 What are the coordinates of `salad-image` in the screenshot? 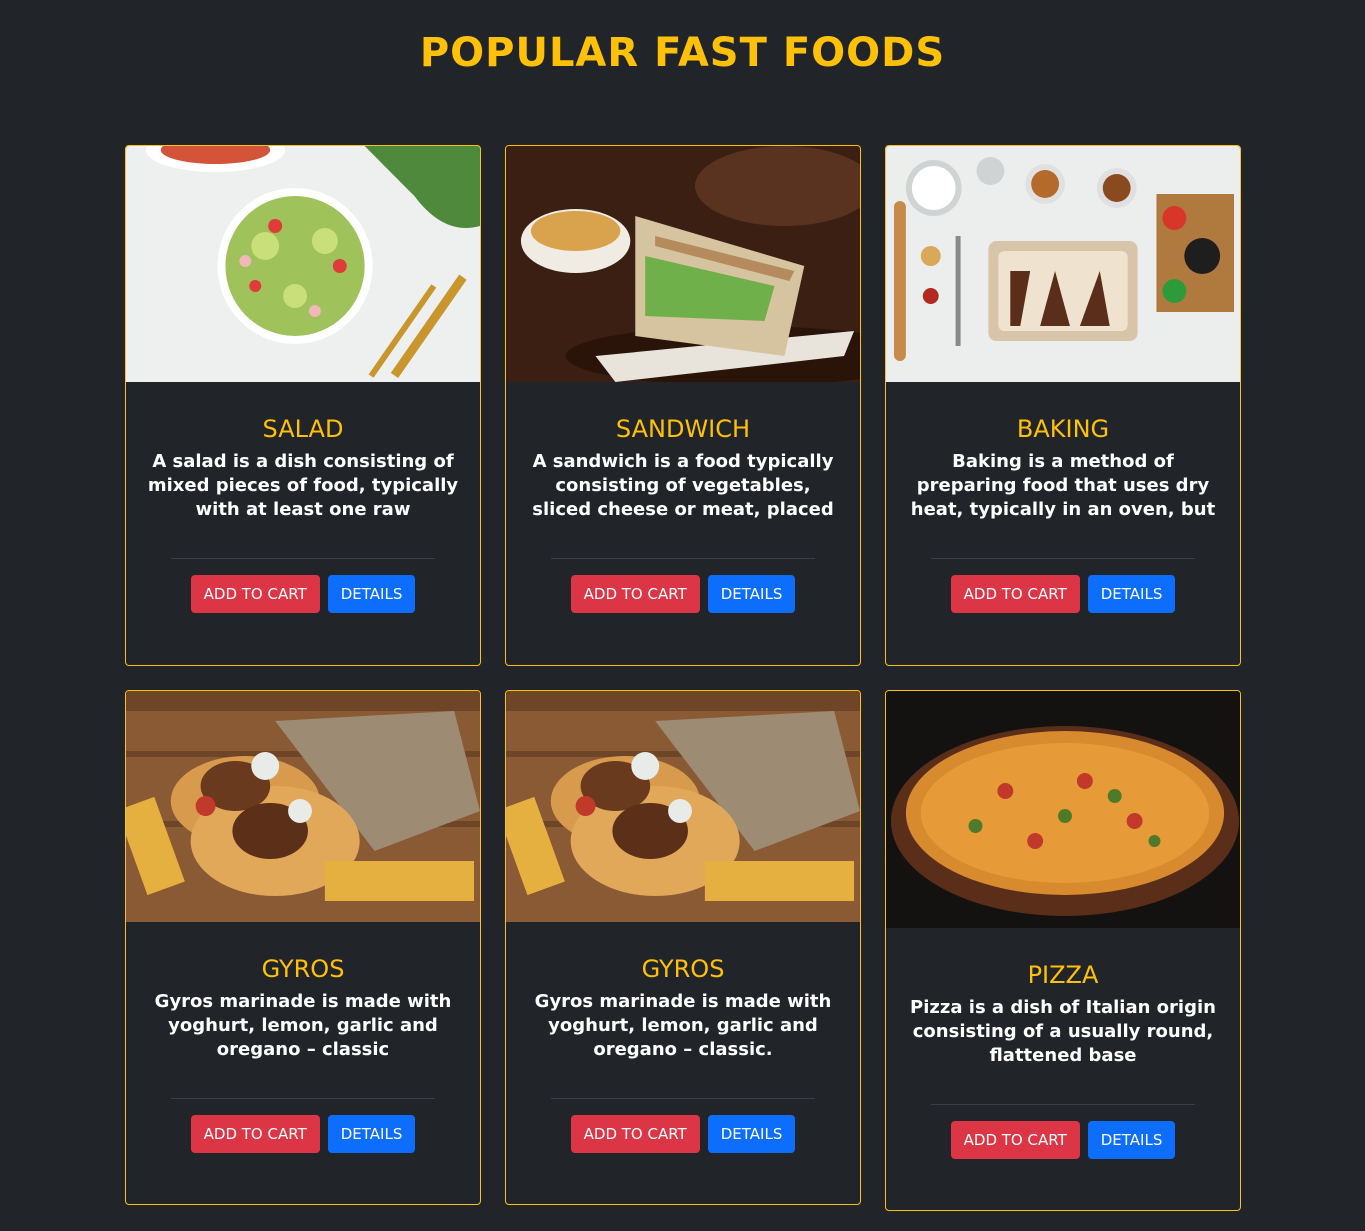 It's located at (303, 264).